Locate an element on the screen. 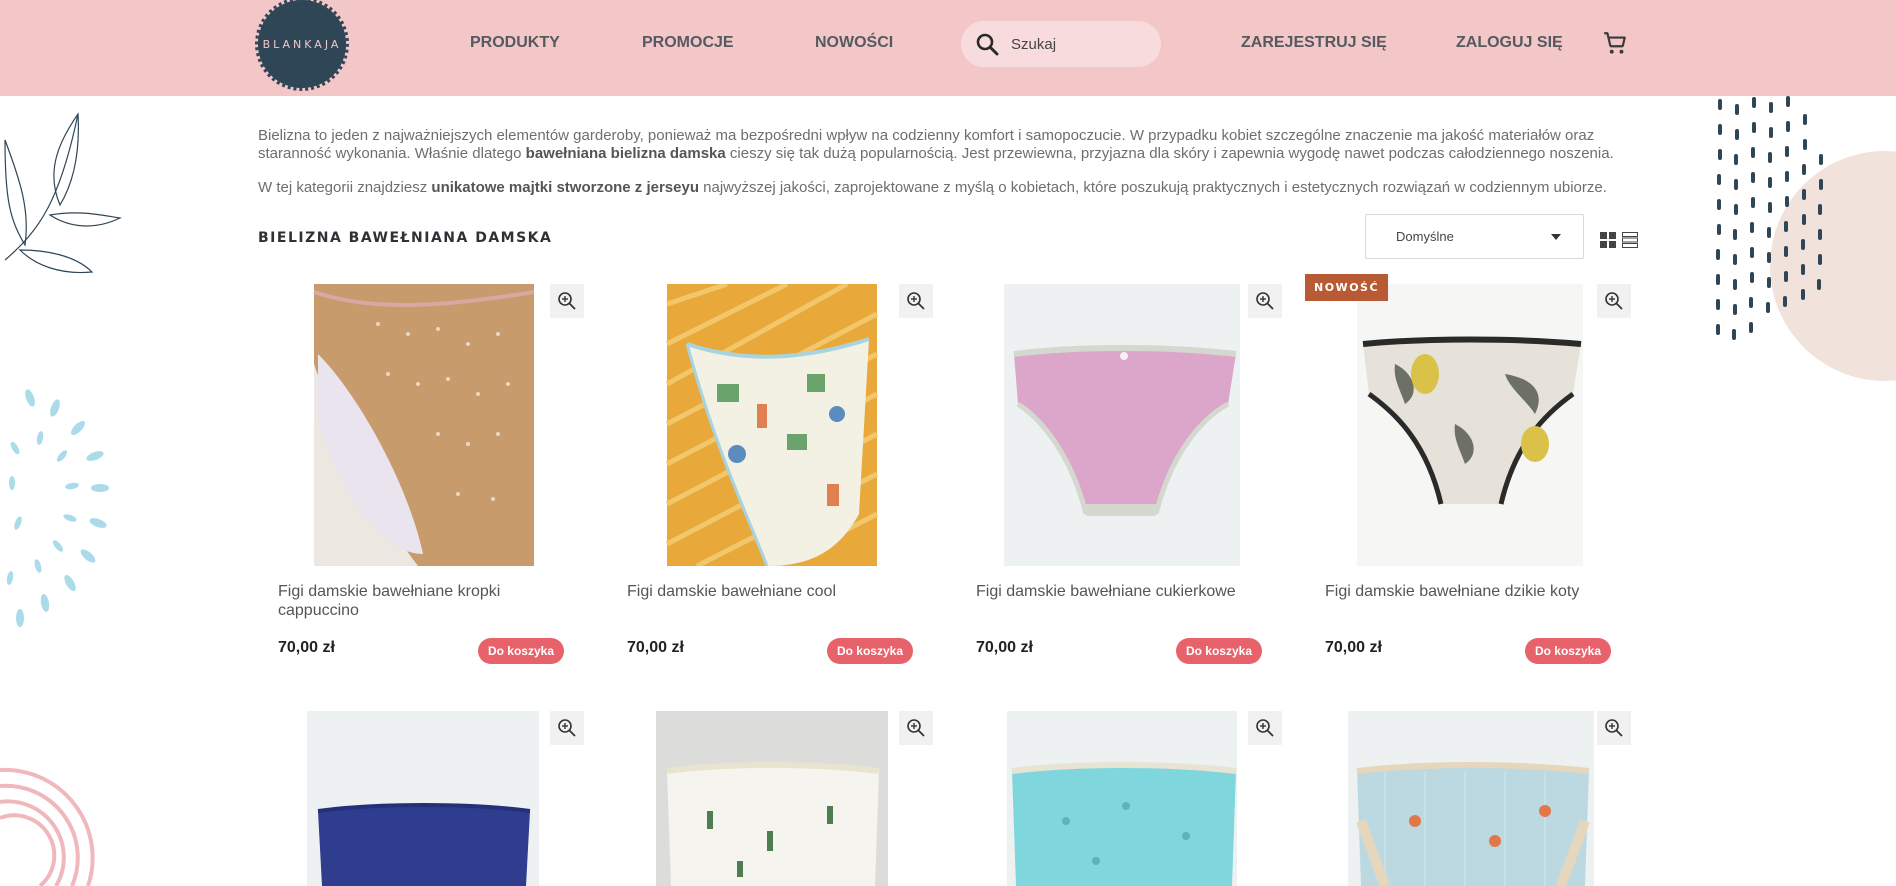  search-input is located at coordinates (1081, 44).